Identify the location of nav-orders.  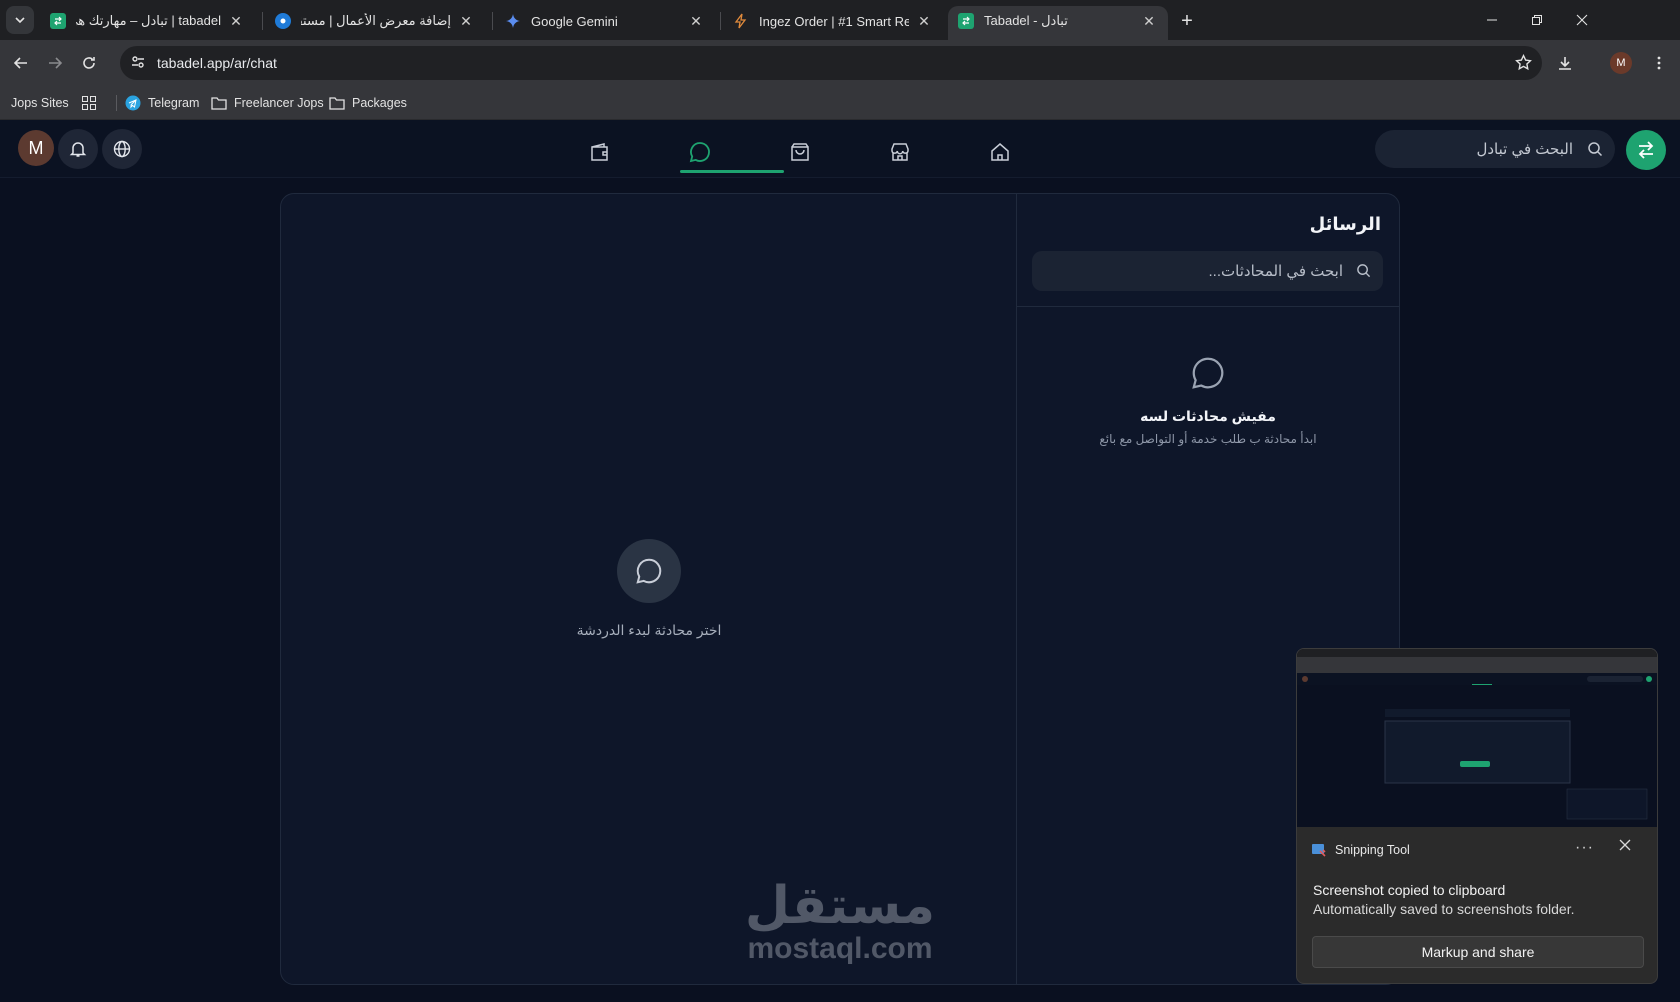
(800, 152).